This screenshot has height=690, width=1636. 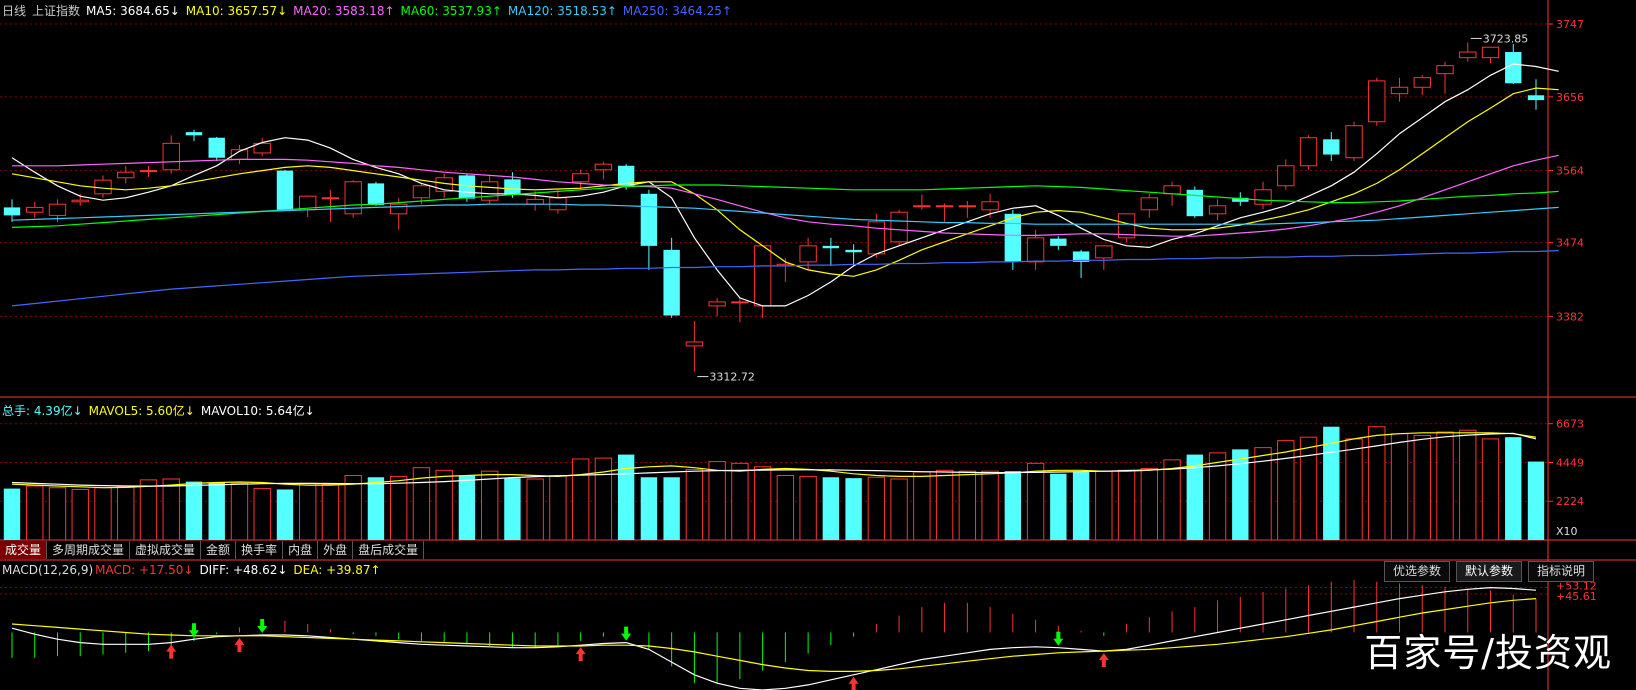 I want to click on watermark: 百家号/投资观, so click(x=1488, y=653).